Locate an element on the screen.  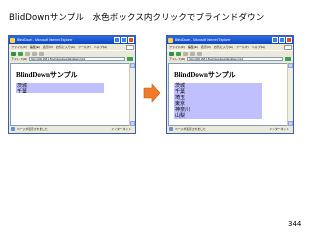
list-item: 山梨 is located at coordinates (180, 116).